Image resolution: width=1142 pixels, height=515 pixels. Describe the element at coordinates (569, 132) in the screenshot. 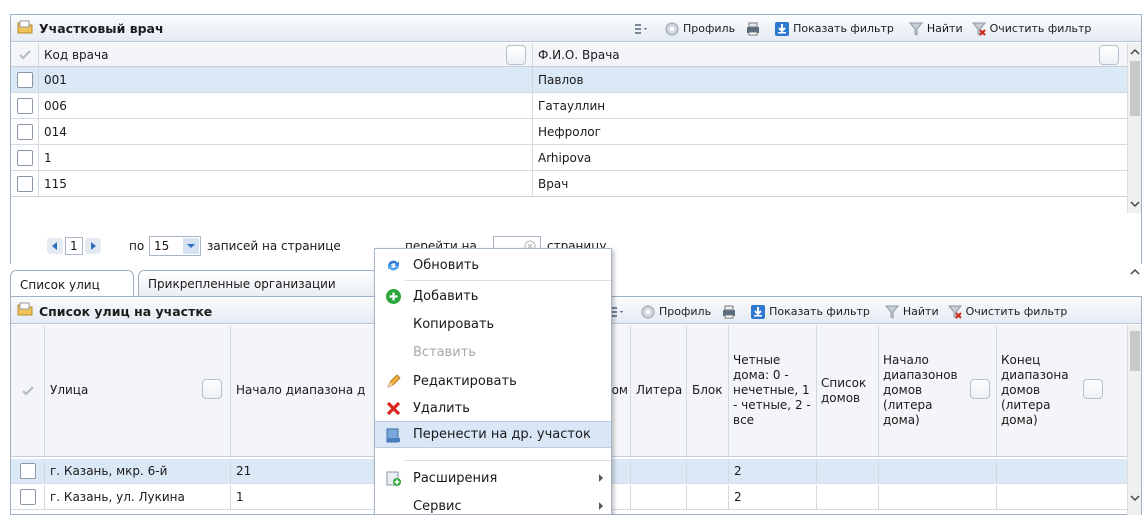

I see `table-row: 014 Нефролог` at that location.